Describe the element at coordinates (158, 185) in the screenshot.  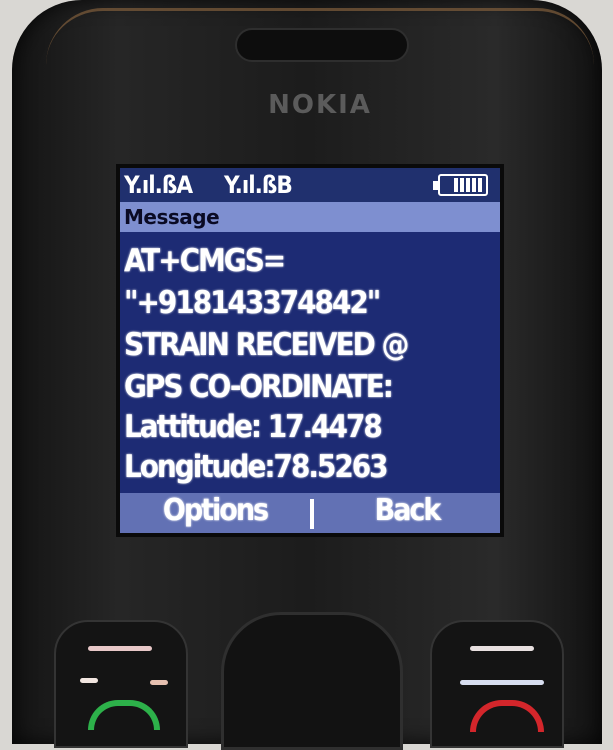
I see `sim1-signal-icon: Y.ıl.ßA` at that location.